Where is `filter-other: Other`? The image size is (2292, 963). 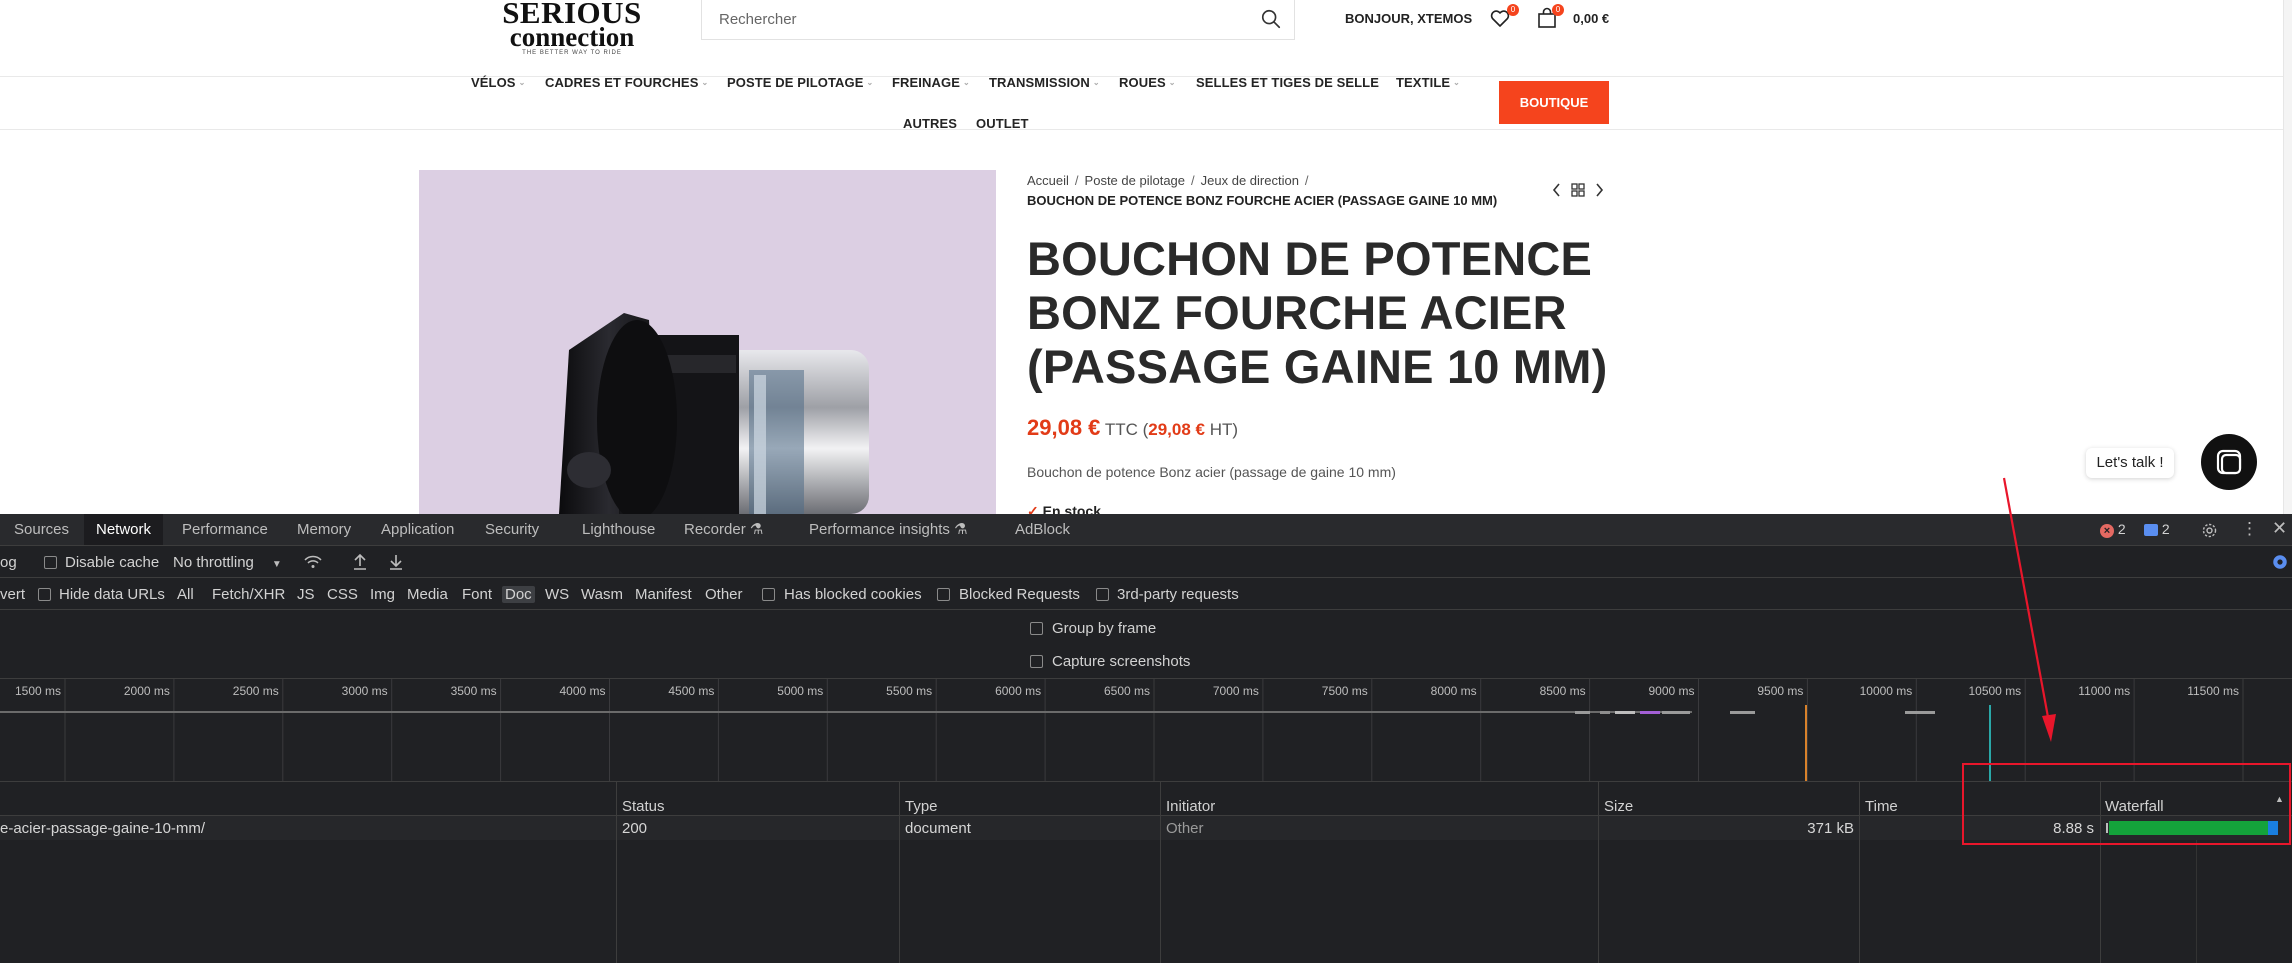
filter-other: Other is located at coordinates (724, 594).